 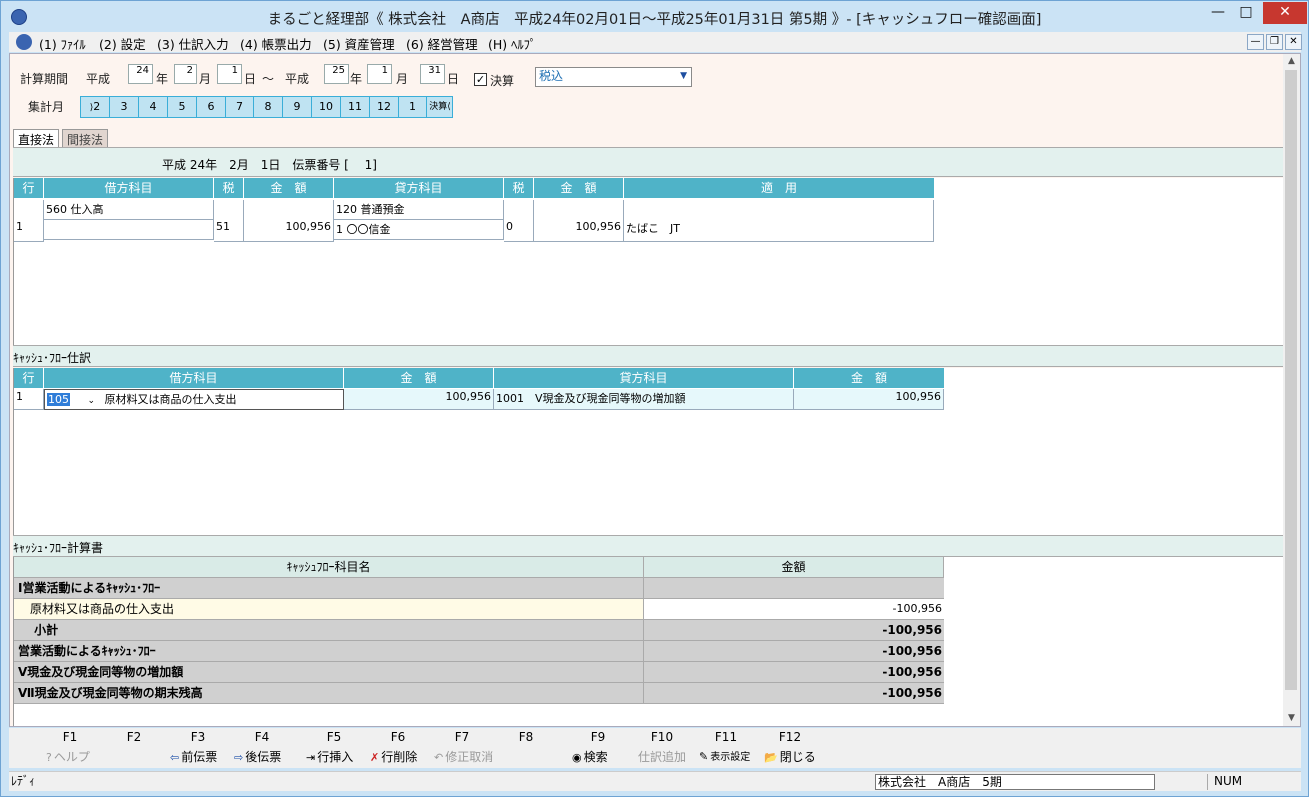 I want to click on delete-row-icon: ✗, so click(x=375, y=757).